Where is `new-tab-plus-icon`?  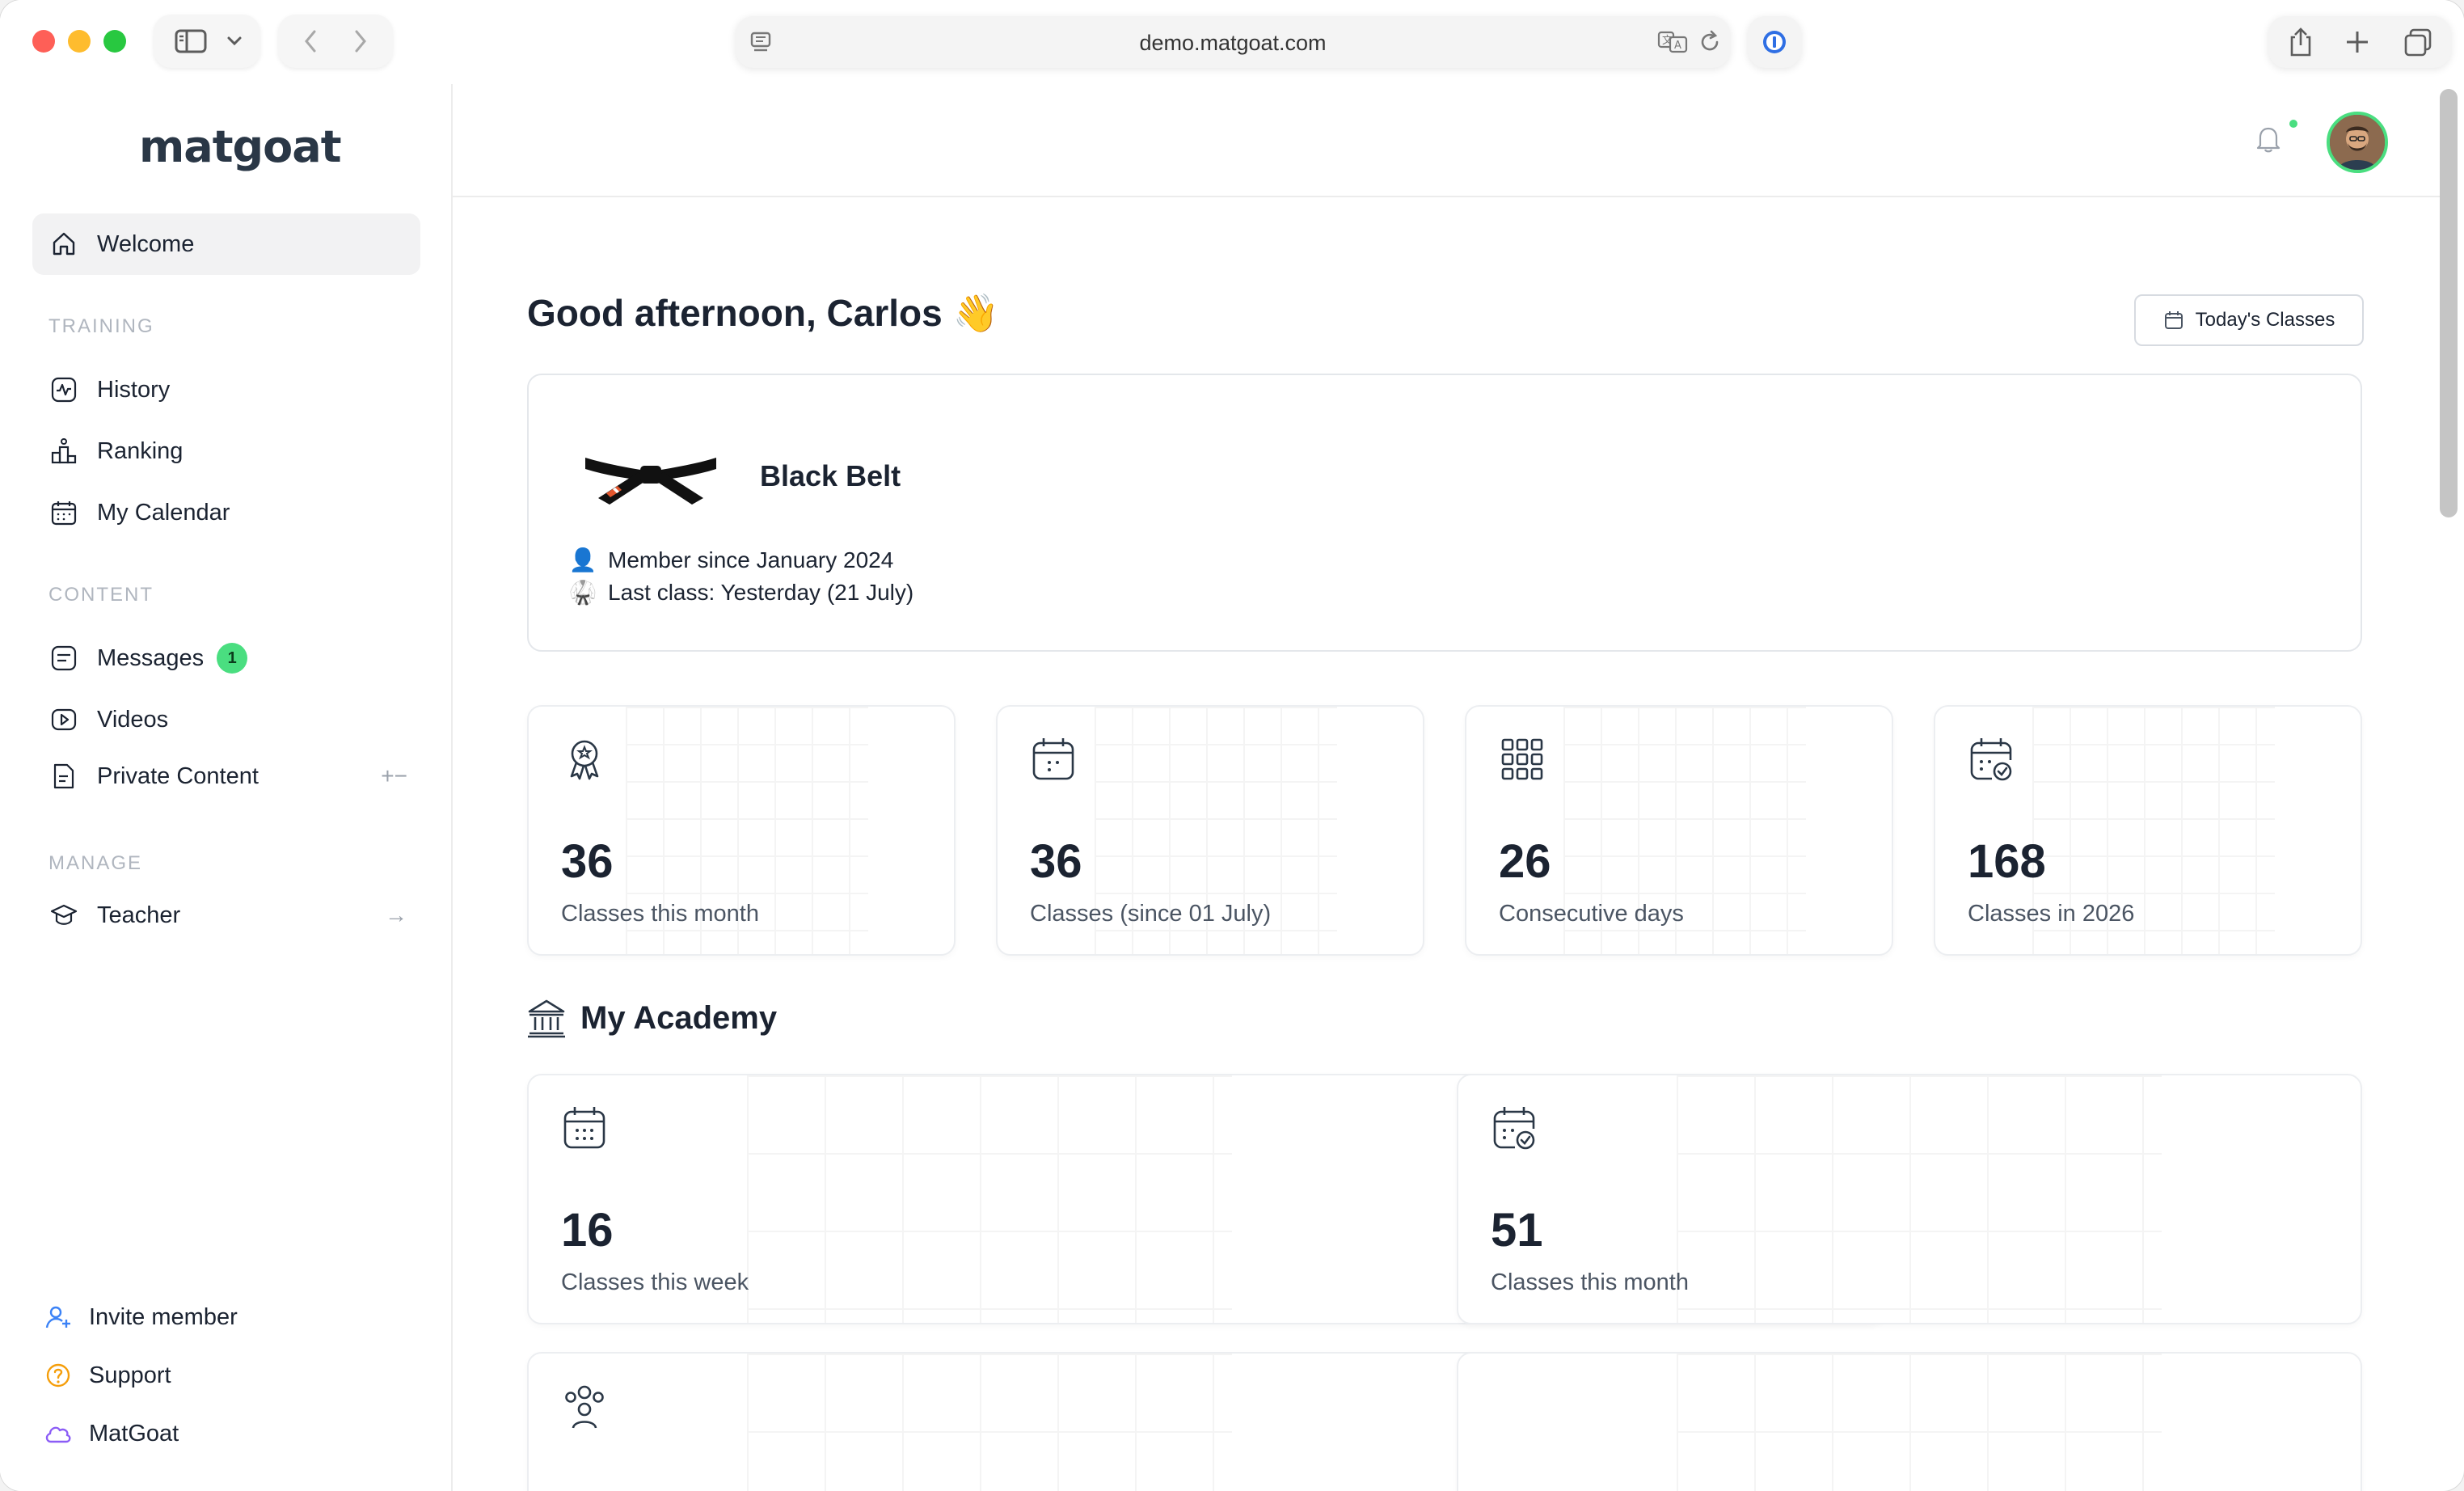 new-tab-plus-icon is located at coordinates (2357, 44).